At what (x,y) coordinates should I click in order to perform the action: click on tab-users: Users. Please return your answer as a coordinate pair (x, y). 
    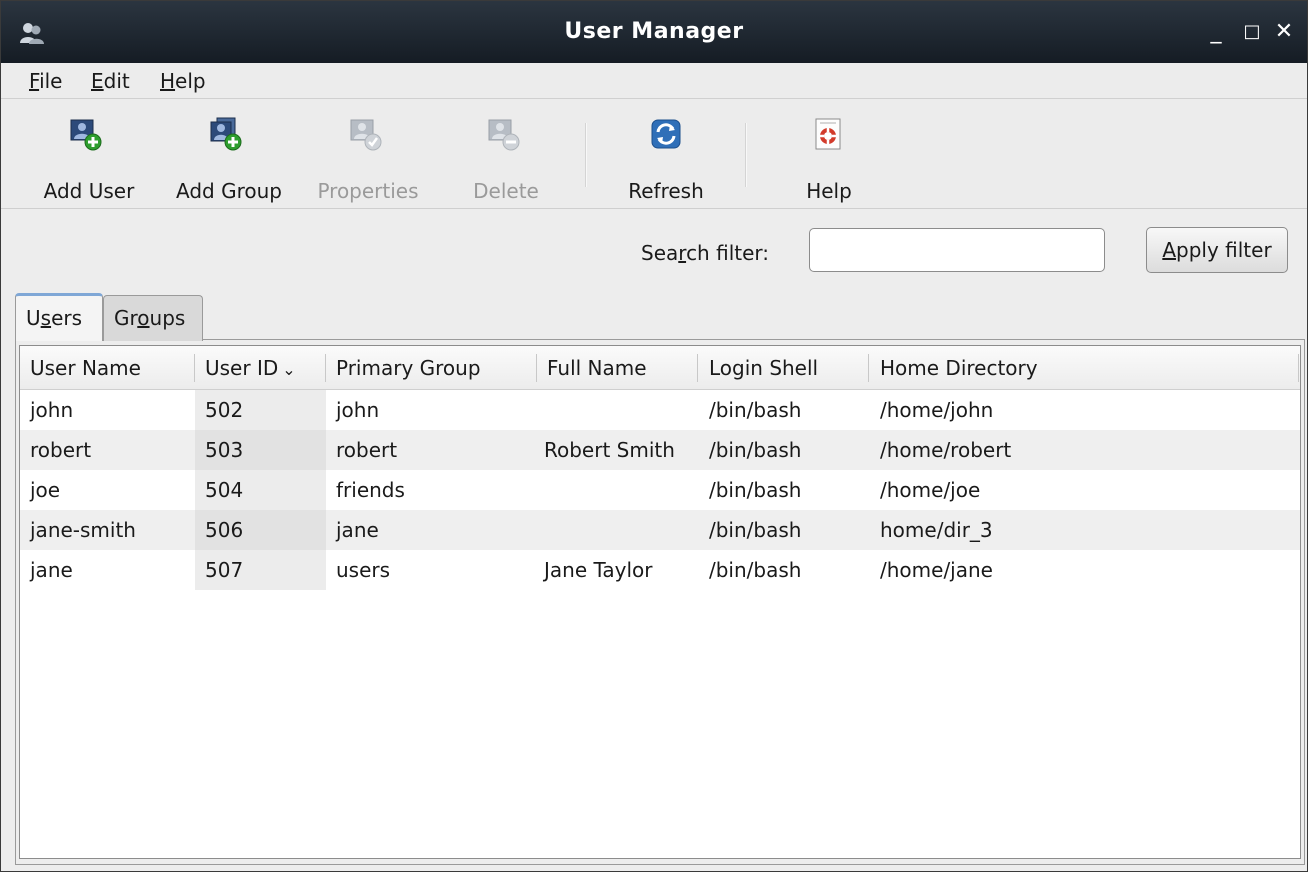
    Looking at the image, I should click on (59, 317).